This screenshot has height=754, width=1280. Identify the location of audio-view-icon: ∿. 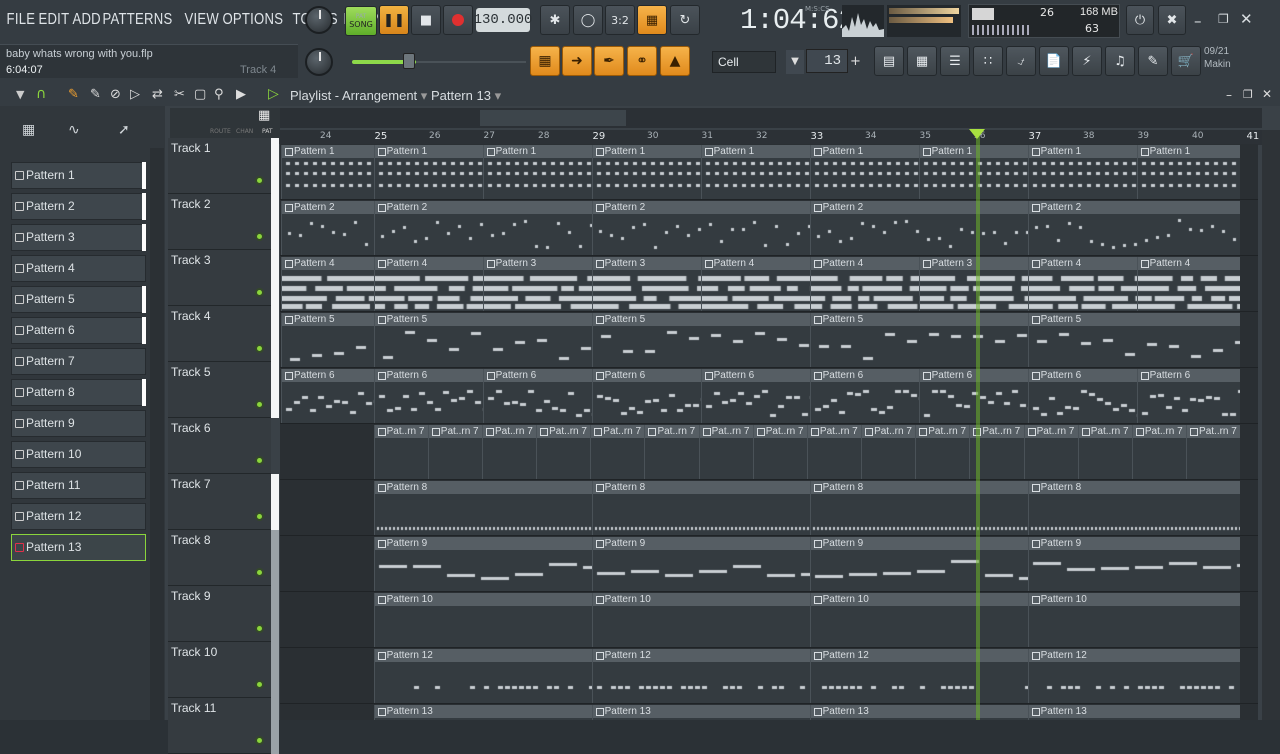
(74, 130).